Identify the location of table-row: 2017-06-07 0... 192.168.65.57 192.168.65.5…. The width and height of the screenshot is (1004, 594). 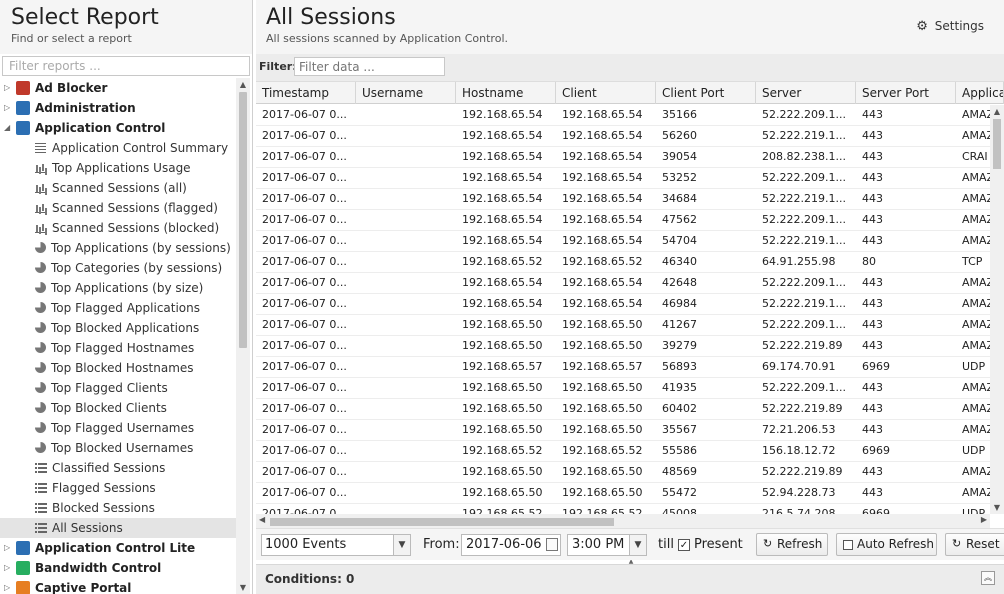
(623, 367).